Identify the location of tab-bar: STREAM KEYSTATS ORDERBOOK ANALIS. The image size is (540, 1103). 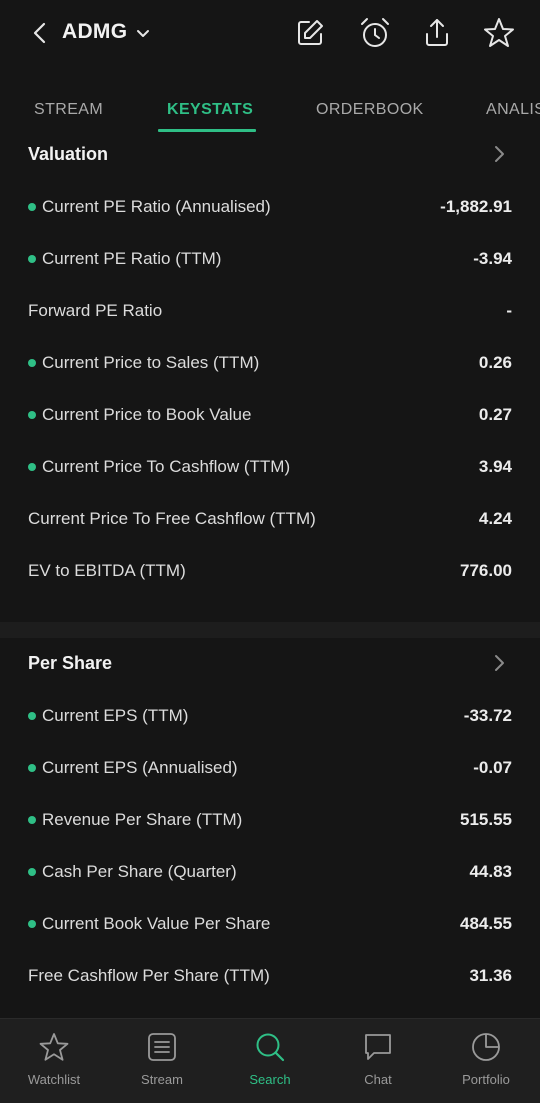
(270, 111).